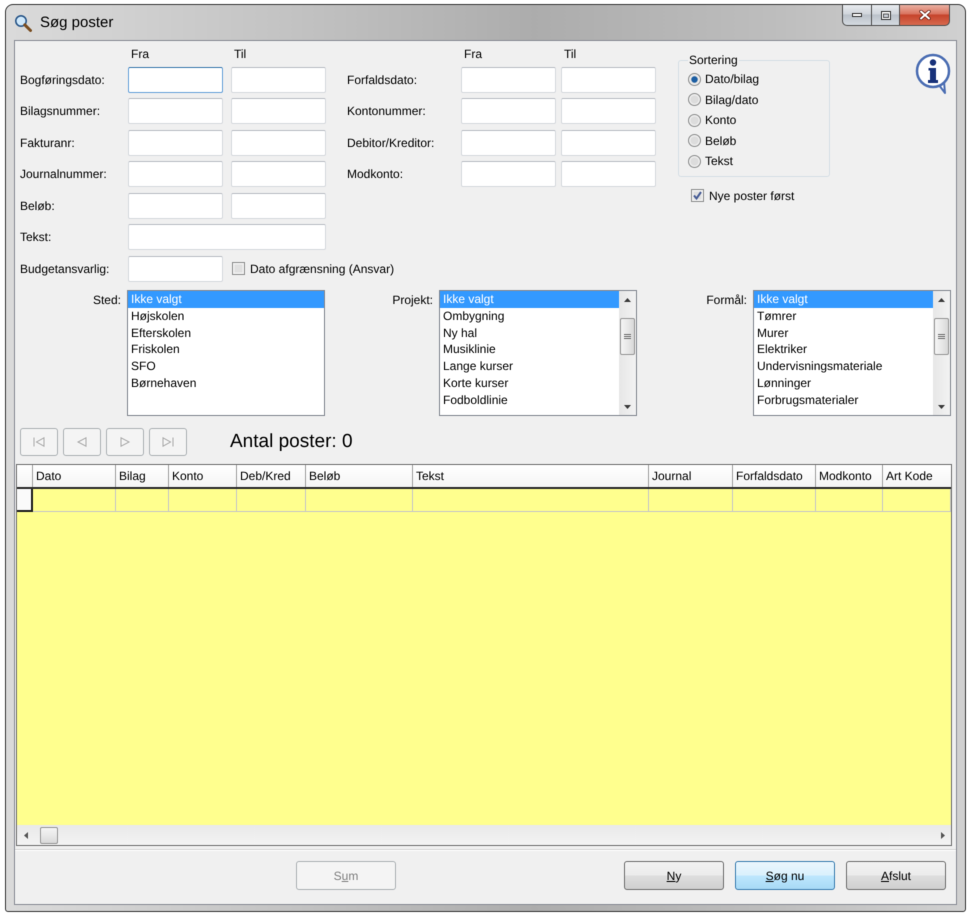  What do you see at coordinates (25, 500) in the screenshot?
I see `row-selector` at bounding box center [25, 500].